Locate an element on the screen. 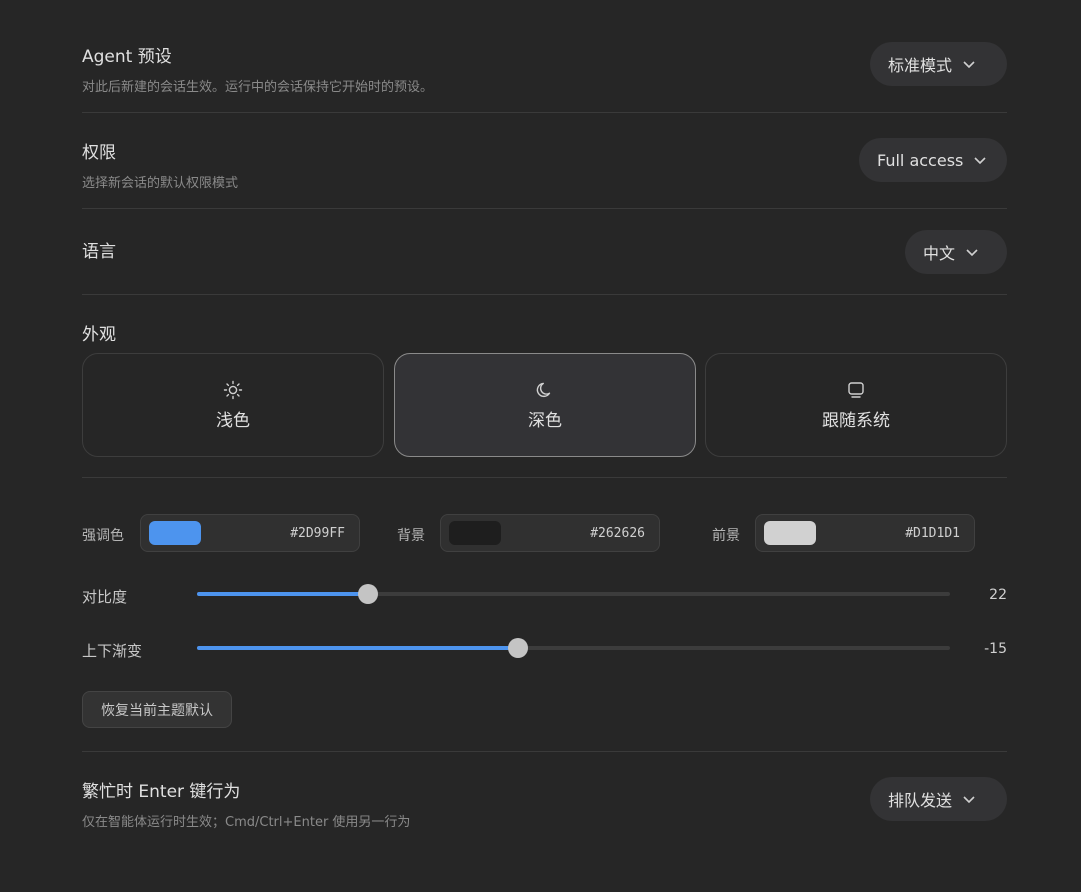 This screenshot has height=892, width=1081. language-title: 语言 is located at coordinates (99, 252).